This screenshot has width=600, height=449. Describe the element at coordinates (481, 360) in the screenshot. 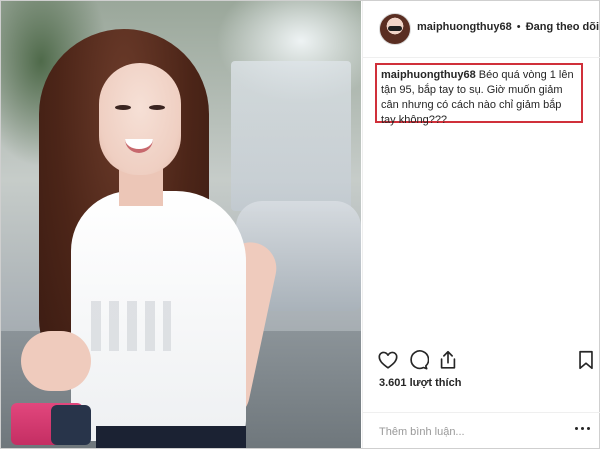

I see `action-bar` at that location.